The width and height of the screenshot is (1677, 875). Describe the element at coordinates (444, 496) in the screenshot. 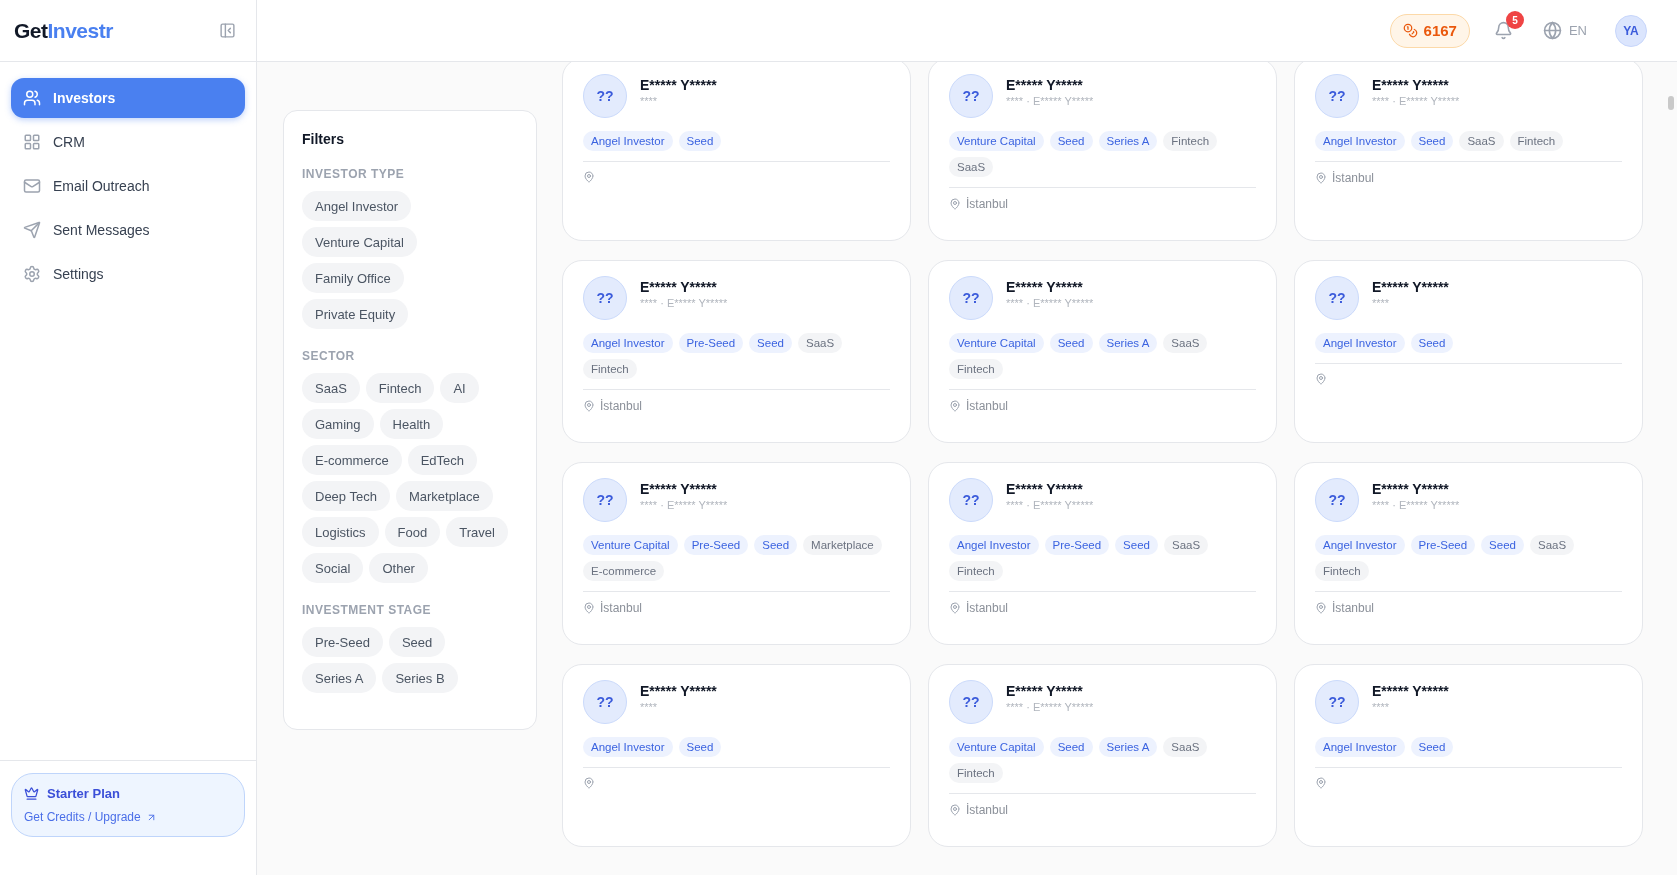

I see `filter-chip: Marketplace` at that location.